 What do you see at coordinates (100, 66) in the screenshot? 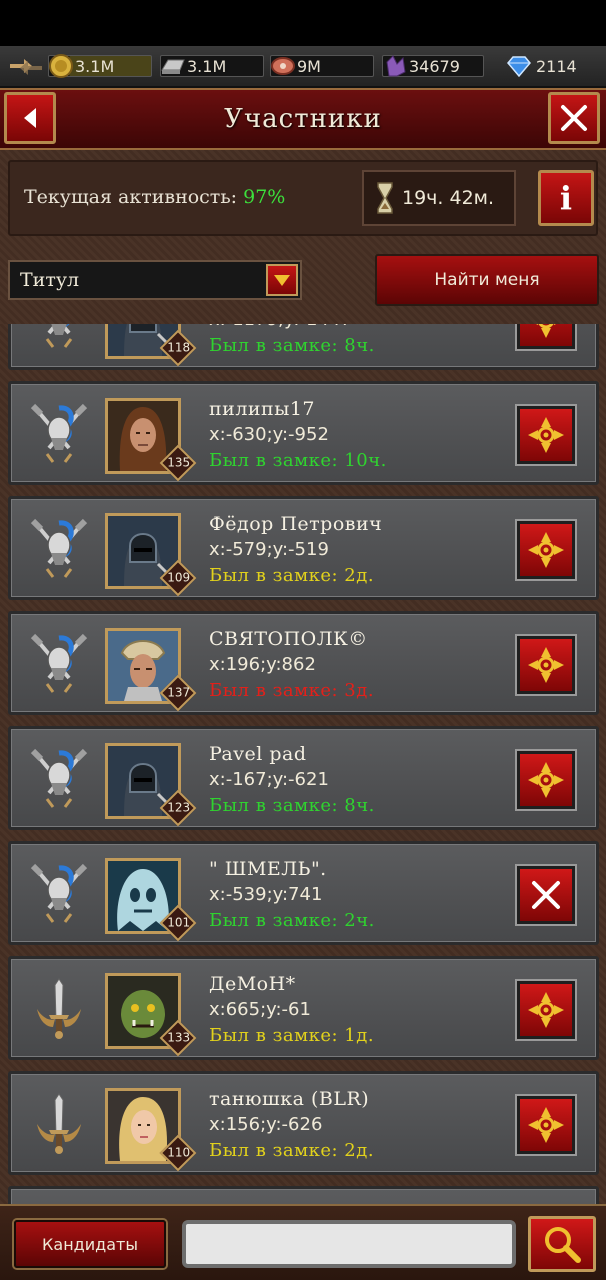
I see `gold-resource: 3.1M` at bounding box center [100, 66].